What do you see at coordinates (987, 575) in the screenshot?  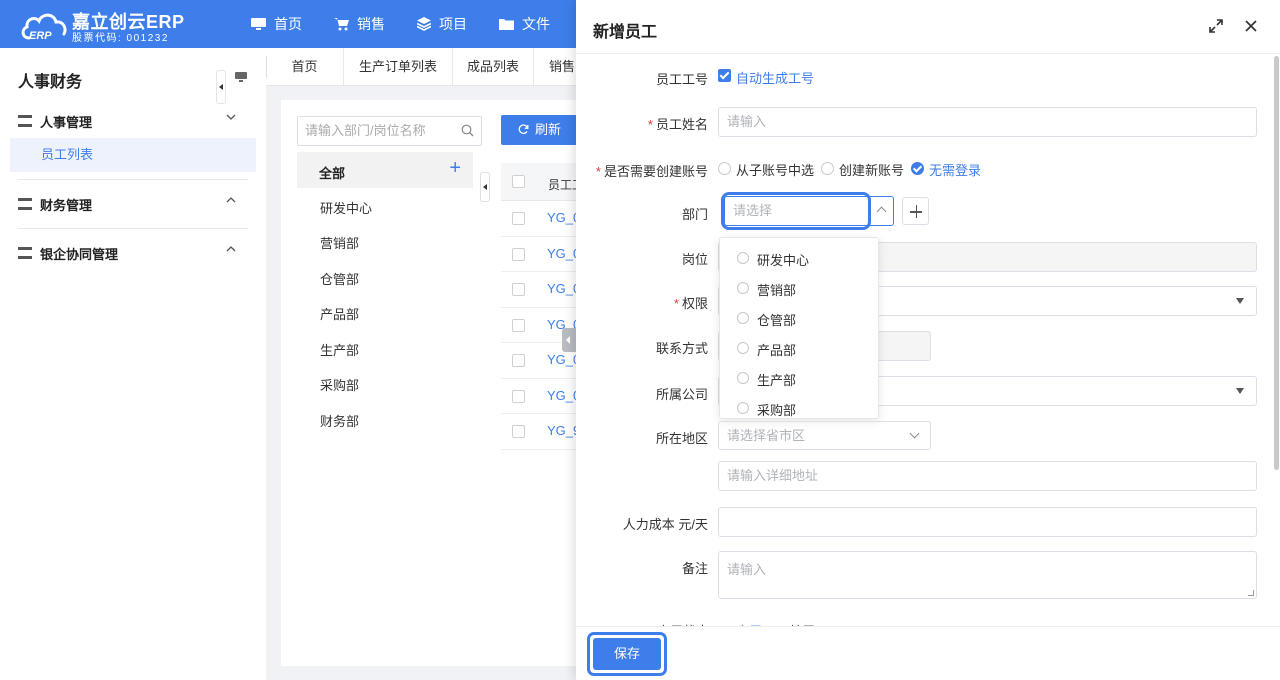 I see `remark-textarea: 请输入` at bounding box center [987, 575].